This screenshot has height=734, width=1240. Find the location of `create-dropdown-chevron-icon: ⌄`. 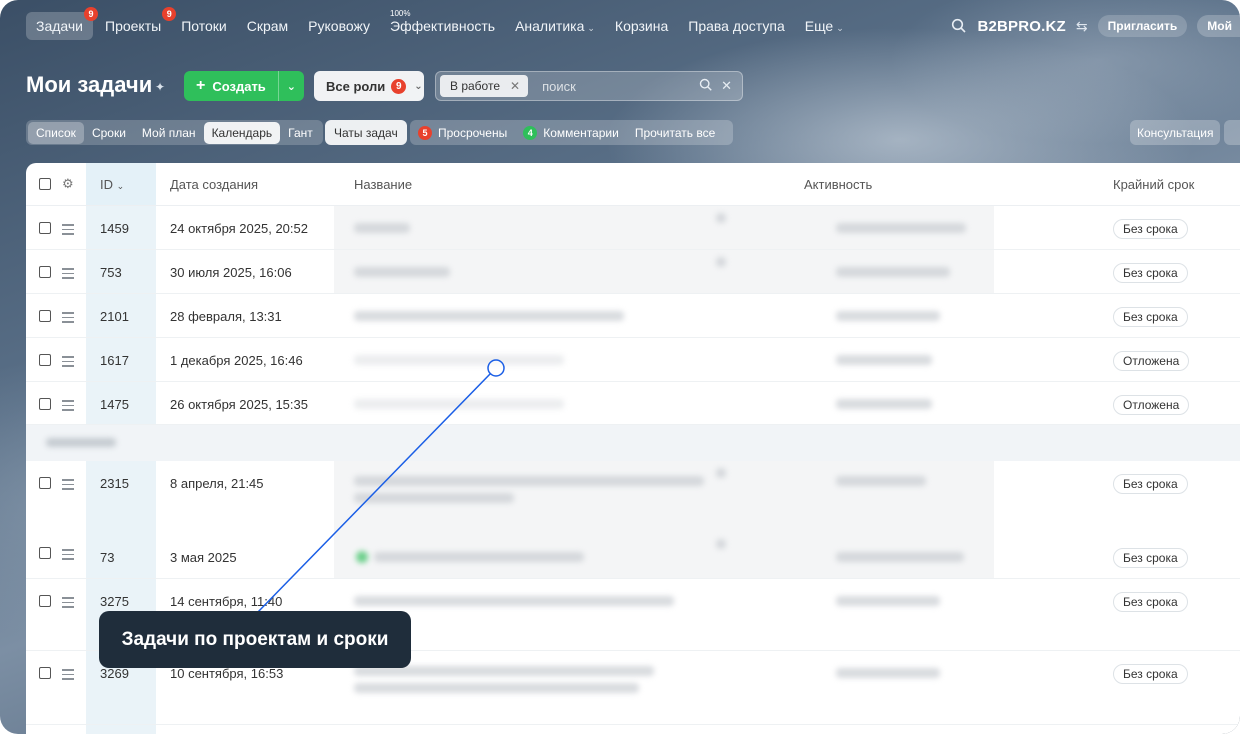

create-dropdown-chevron-icon: ⌄ is located at coordinates (290, 86).